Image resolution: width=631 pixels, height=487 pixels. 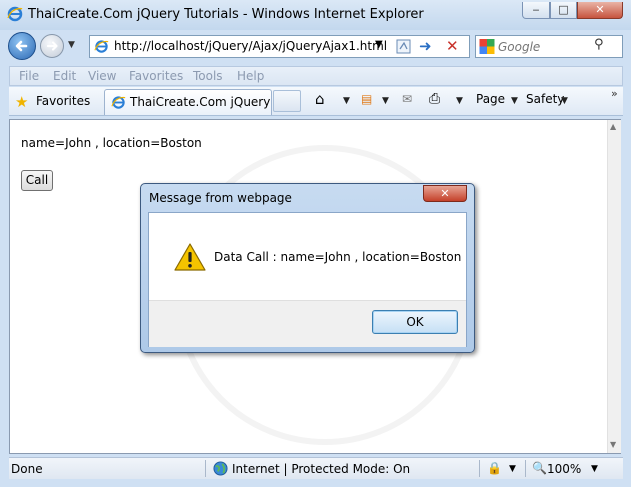 I want to click on compatibility-view-icon, so click(x=403, y=46).